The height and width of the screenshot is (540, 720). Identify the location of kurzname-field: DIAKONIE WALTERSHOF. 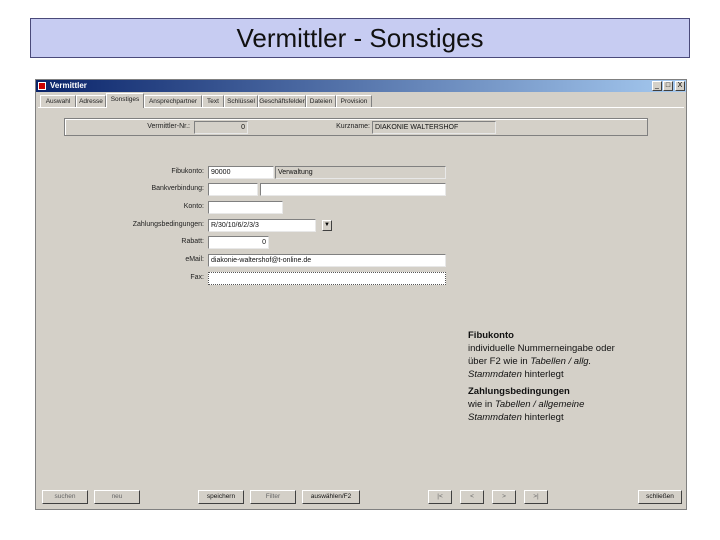
(434, 127).